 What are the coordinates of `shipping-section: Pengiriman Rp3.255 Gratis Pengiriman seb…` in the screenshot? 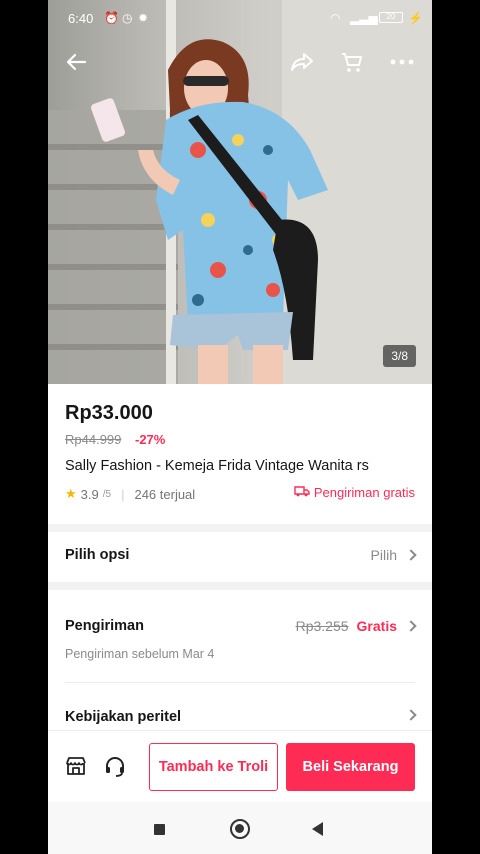 It's located at (240, 660).